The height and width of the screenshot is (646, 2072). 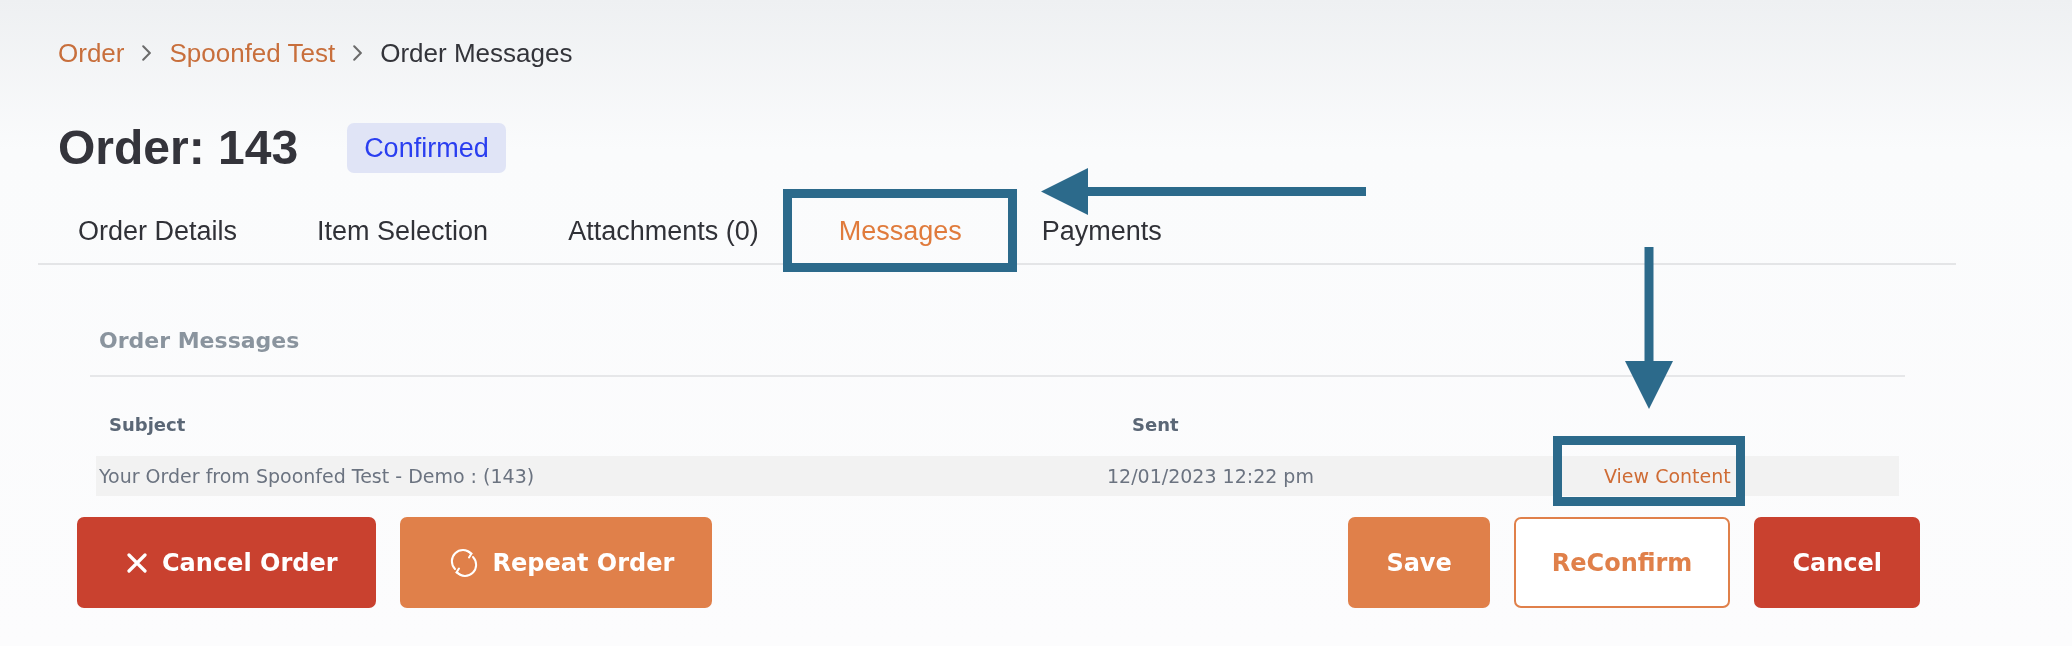 I want to click on status-badge: Confirmed, so click(x=426, y=148).